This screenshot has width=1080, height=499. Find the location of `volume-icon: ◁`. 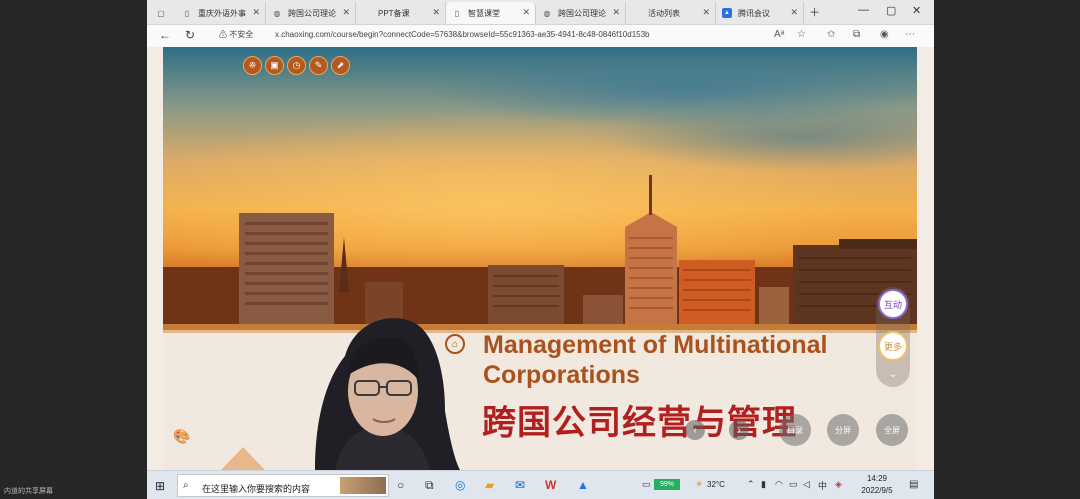

volume-icon: ◁ is located at coordinates (806, 484).